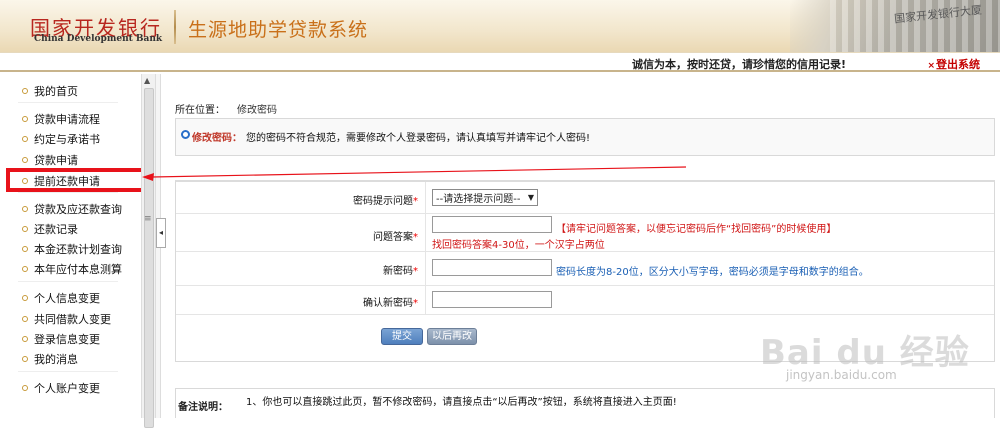 The height and width of the screenshot is (428, 1000). What do you see at coordinates (500, 62) in the screenshot?
I see `top-bar: 诚信为本，按时还贷，请珍惜您的信用记录! ×登出系统` at bounding box center [500, 62].